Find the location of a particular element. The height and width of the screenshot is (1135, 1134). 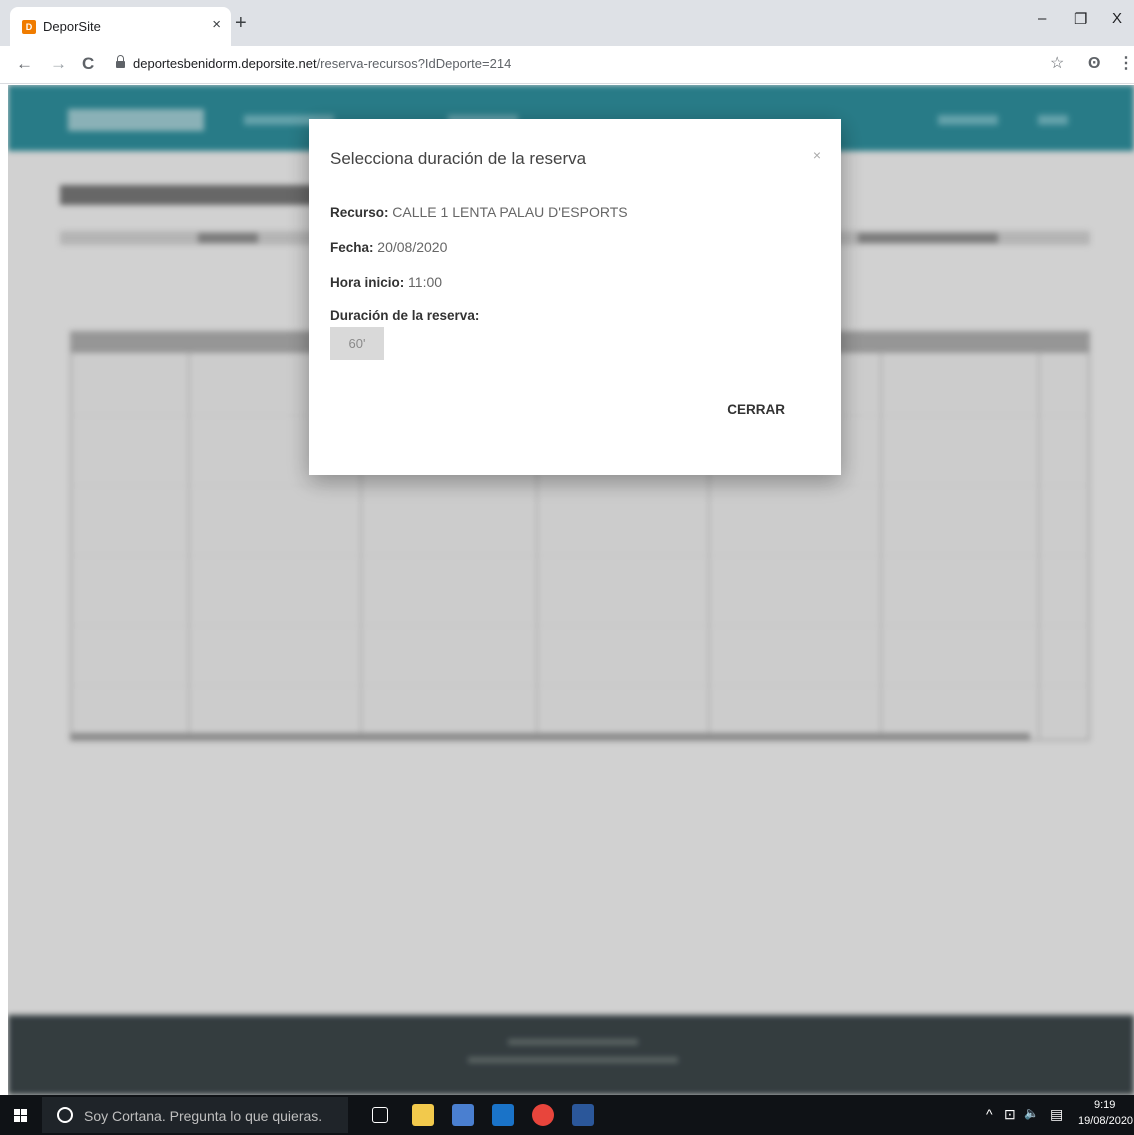

profile-icon: ʘ is located at coordinates (1094, 64).